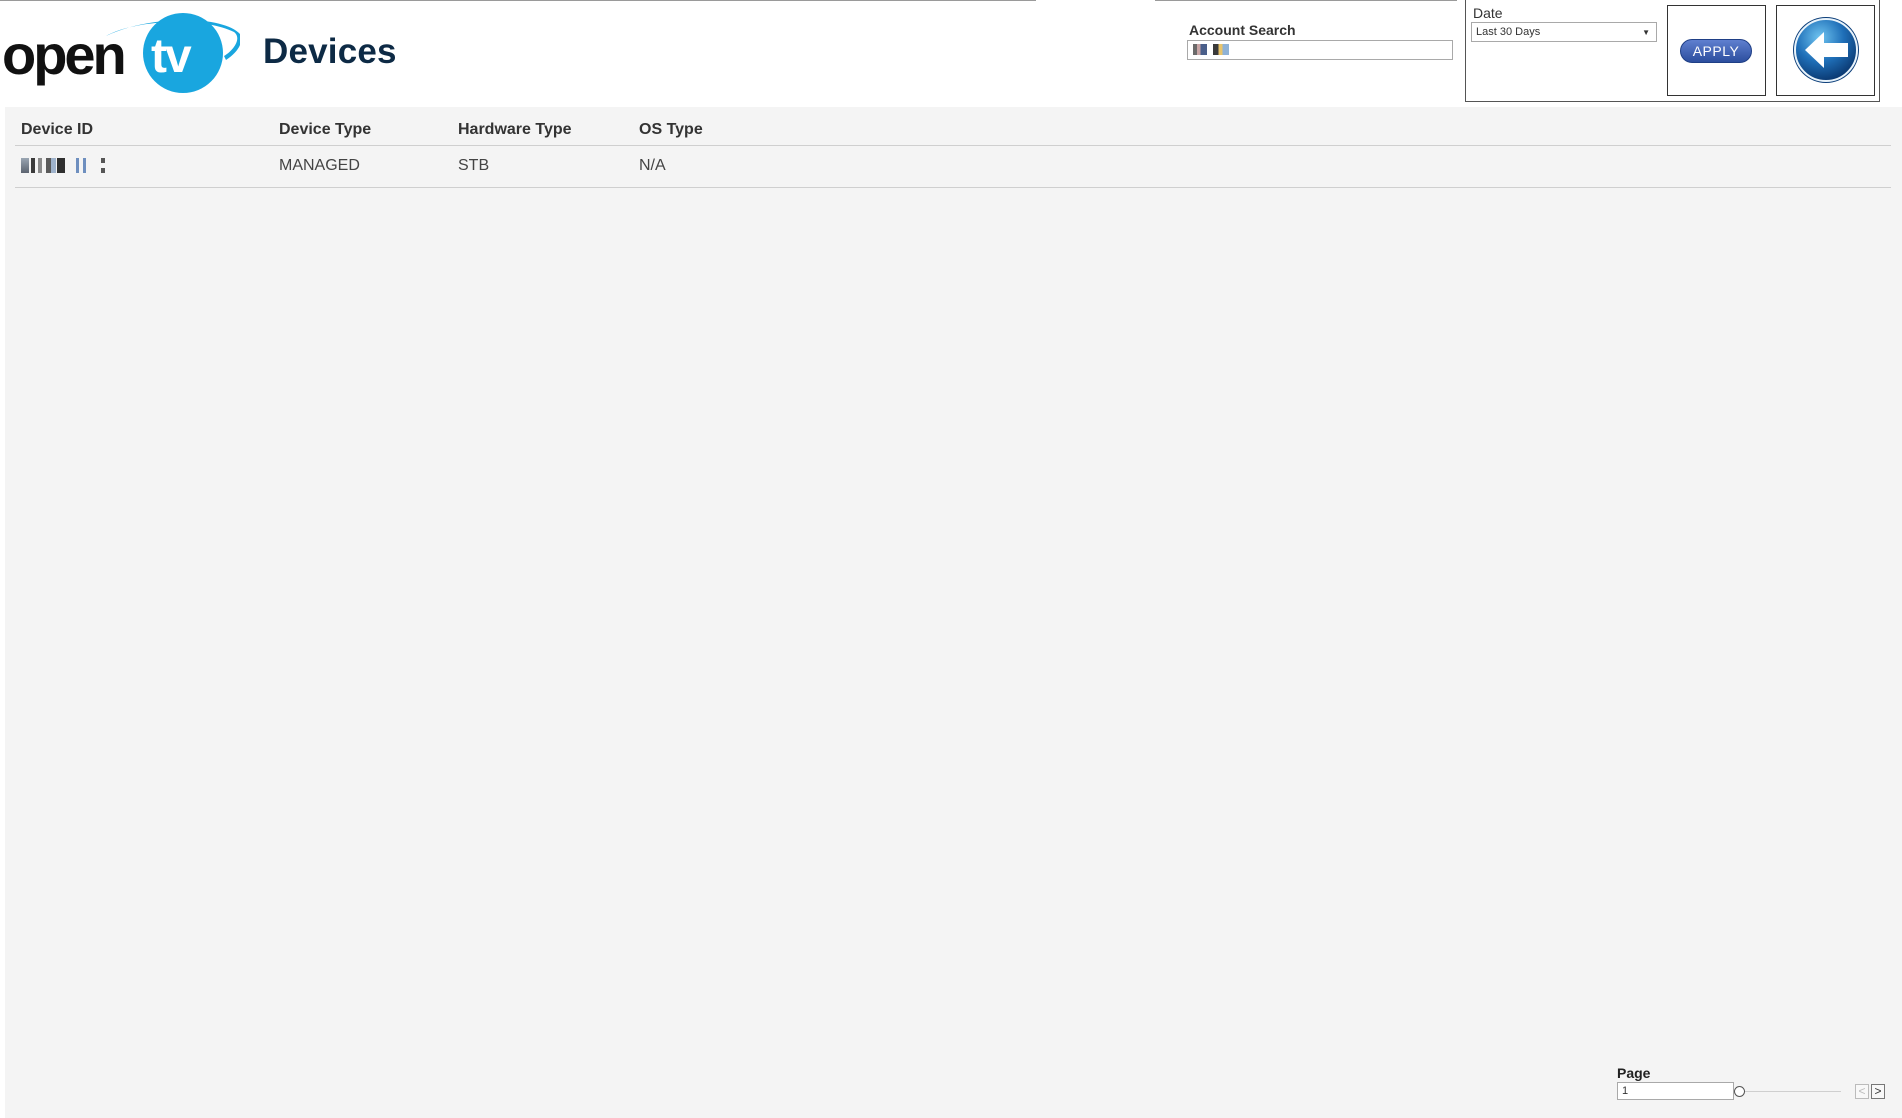 This screenshot has width=1902, height=1118. Describe the element at coordinates (1878, 1091) in the screenshot. I see `next-page-button: >` at that location.